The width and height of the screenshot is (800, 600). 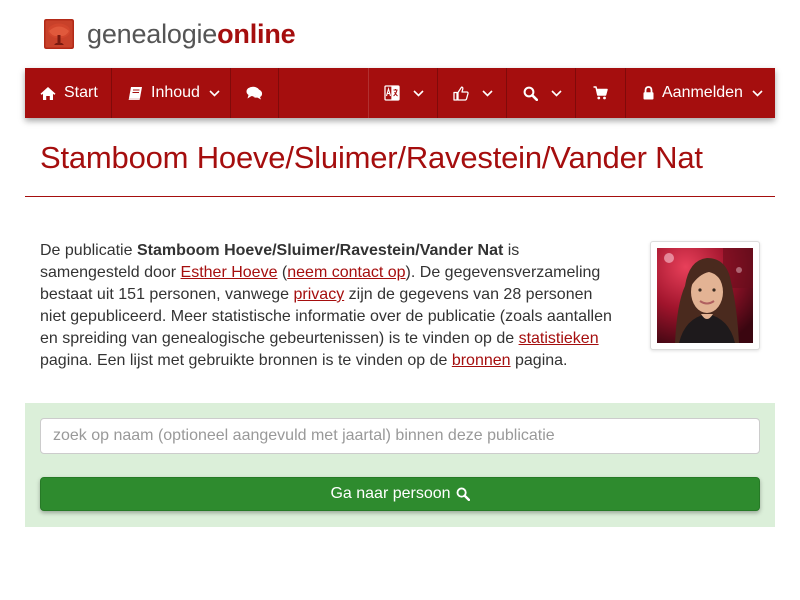 I want to click on nav-language, so click(x=404, y=93).